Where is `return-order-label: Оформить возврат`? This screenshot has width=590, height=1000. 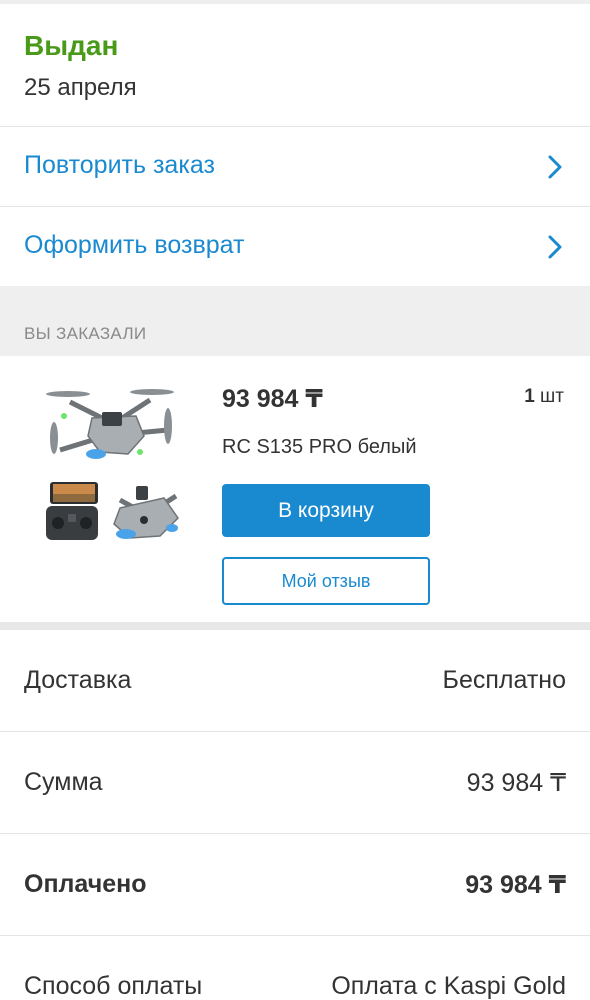 return-order-label: Оформить возврат is located at coordinates (134, 245).